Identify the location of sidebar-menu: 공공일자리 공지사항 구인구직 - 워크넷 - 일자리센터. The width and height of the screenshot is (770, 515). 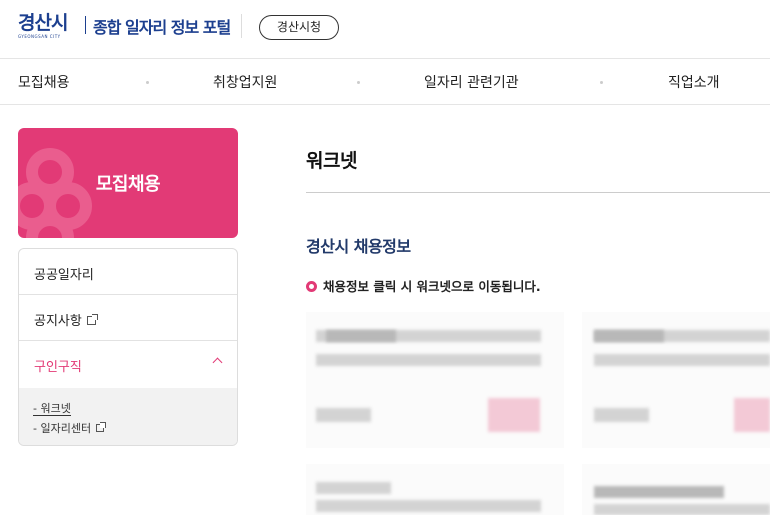
(128, 347).